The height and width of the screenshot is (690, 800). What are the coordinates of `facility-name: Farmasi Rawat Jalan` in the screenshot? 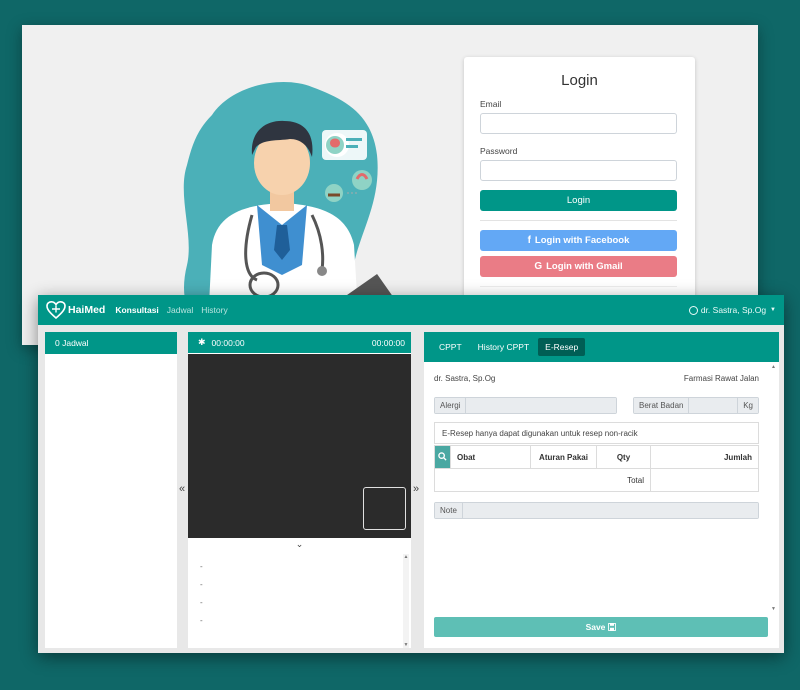 It's located at (721, 378).